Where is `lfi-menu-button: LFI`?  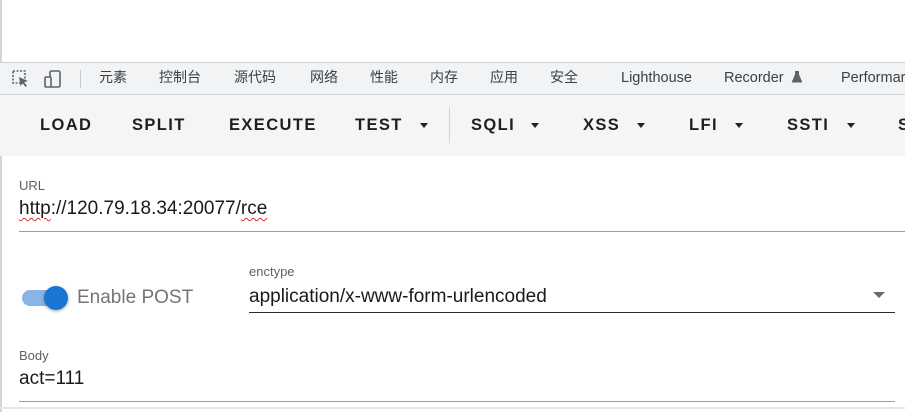
lfi-menu-button: LFI is located at coordinates (703, 125).